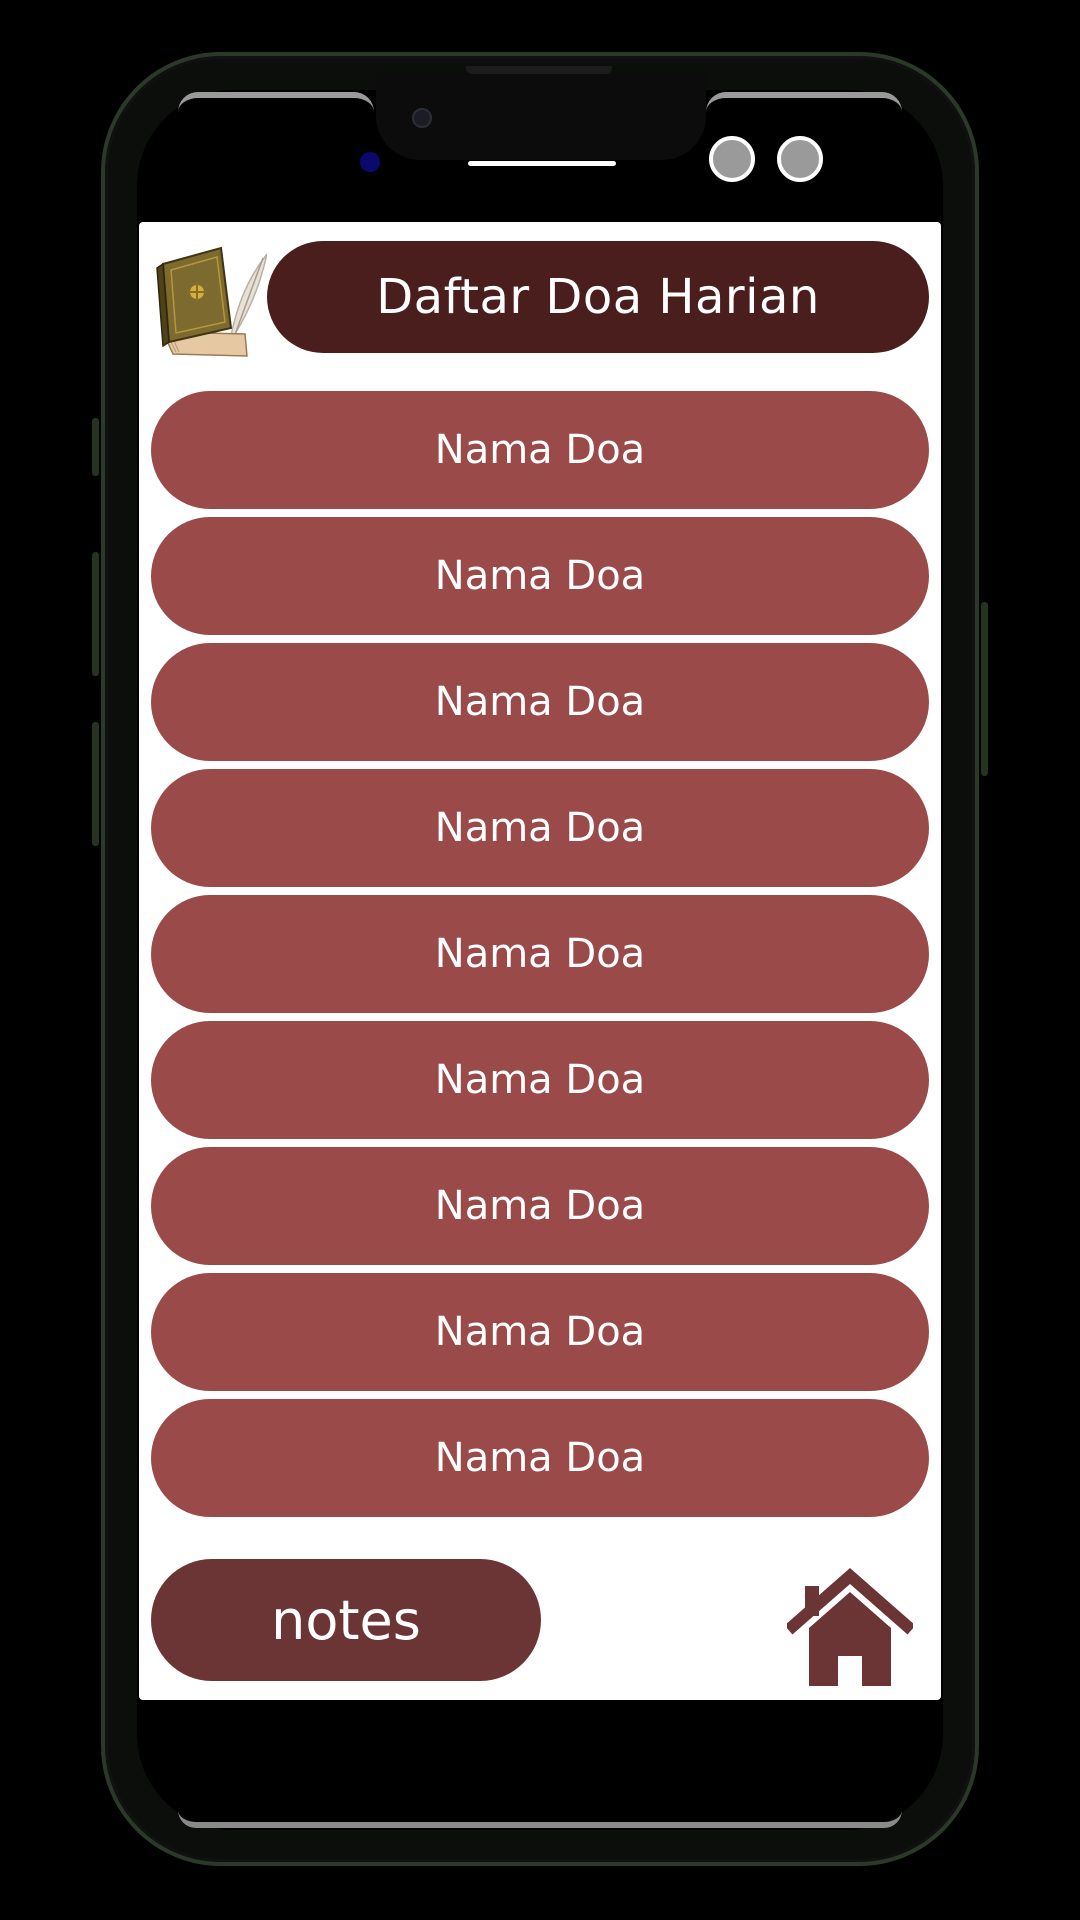 The image size is (1080, 1920). What do you see at coordinates (539, 70) in the screenshot?
I see `speaker-grille` at bounding box center [539, 70].